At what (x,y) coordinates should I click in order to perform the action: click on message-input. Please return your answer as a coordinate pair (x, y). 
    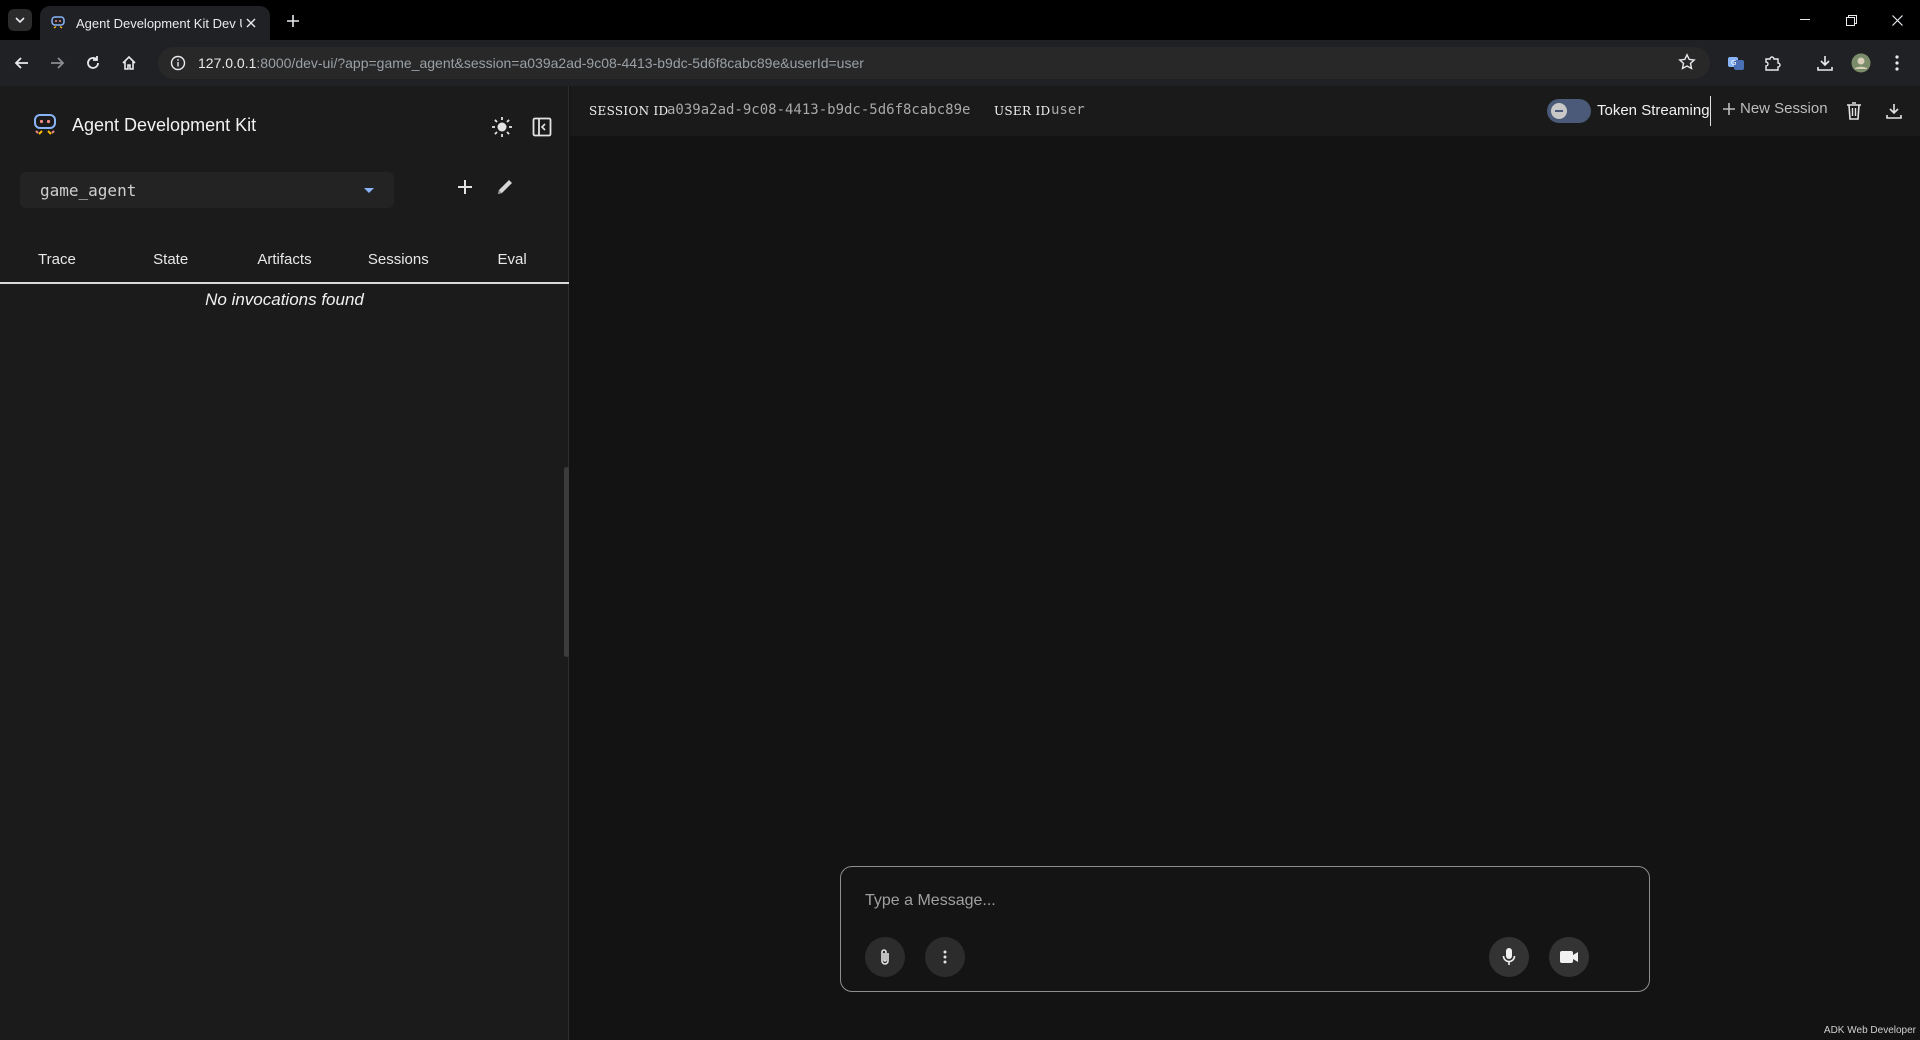
    Looking at the image, I should click on (1245, 901).